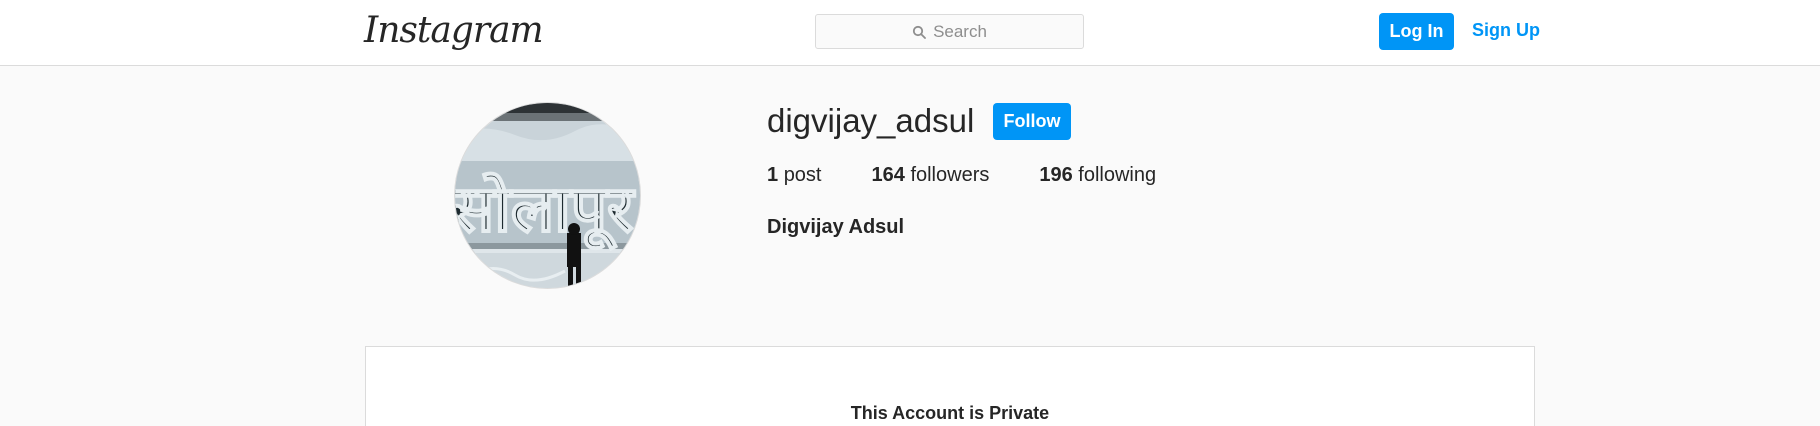  I want to click on search-placeholder: Search, so click(960, 31).